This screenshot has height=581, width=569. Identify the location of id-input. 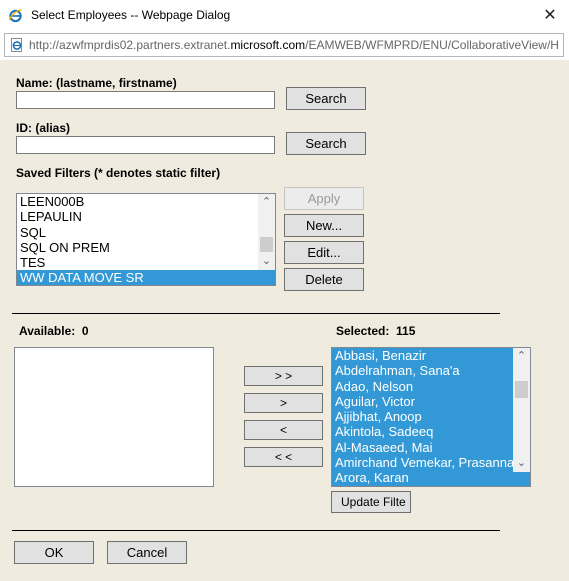
(145, 145).